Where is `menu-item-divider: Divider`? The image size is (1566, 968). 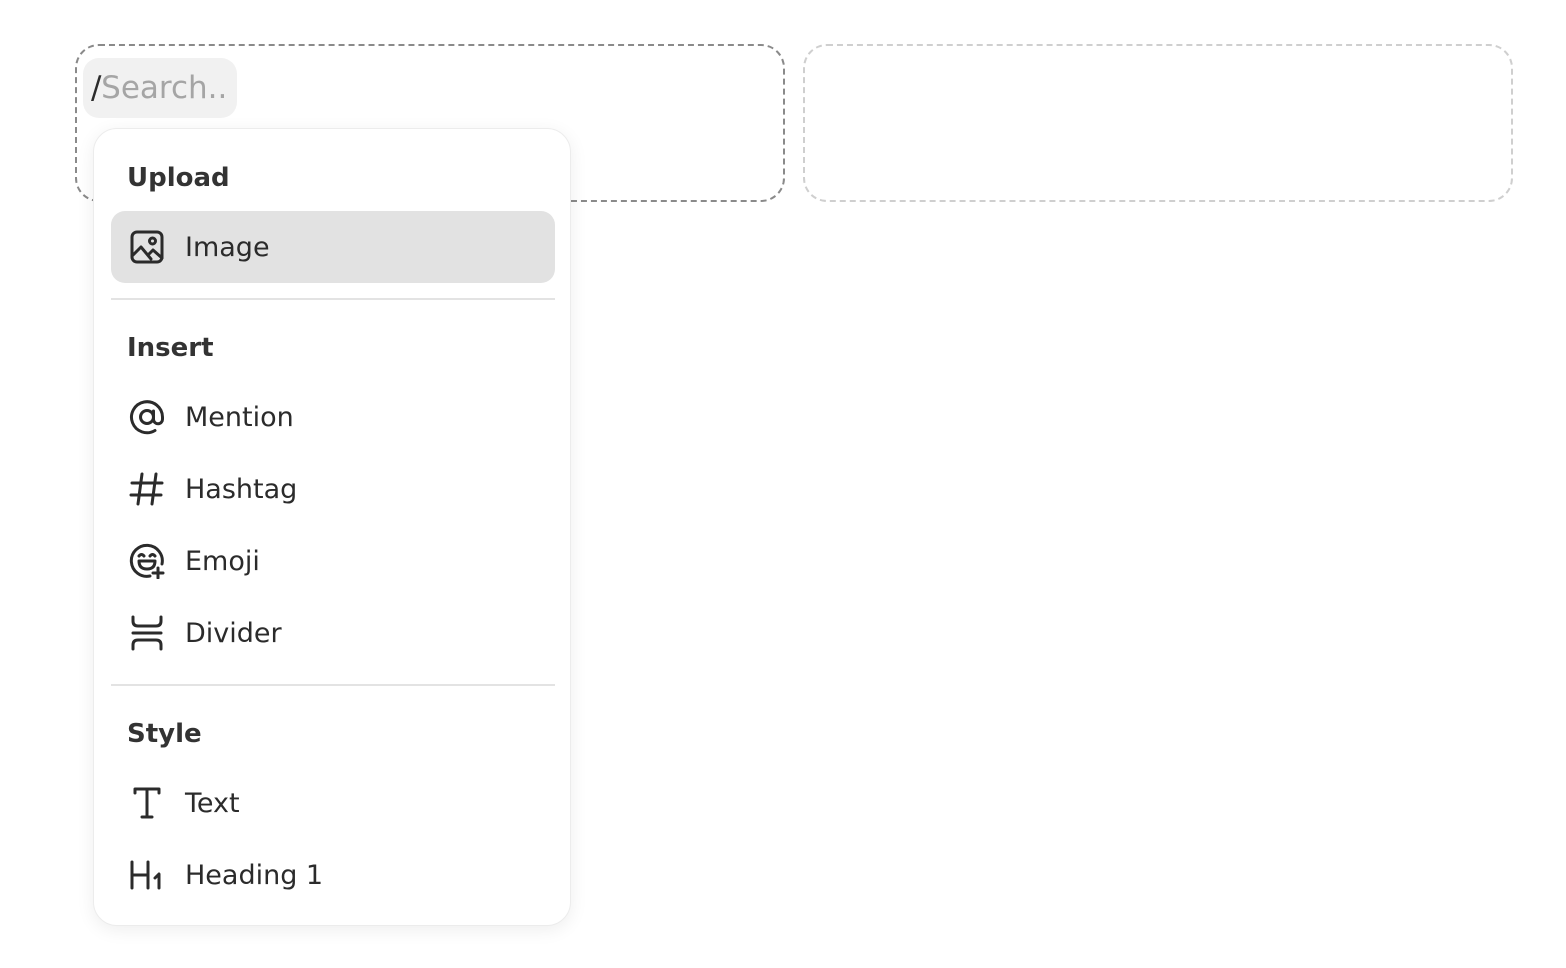 menu-item-divider: Divider is located at coordinates (333, 633).